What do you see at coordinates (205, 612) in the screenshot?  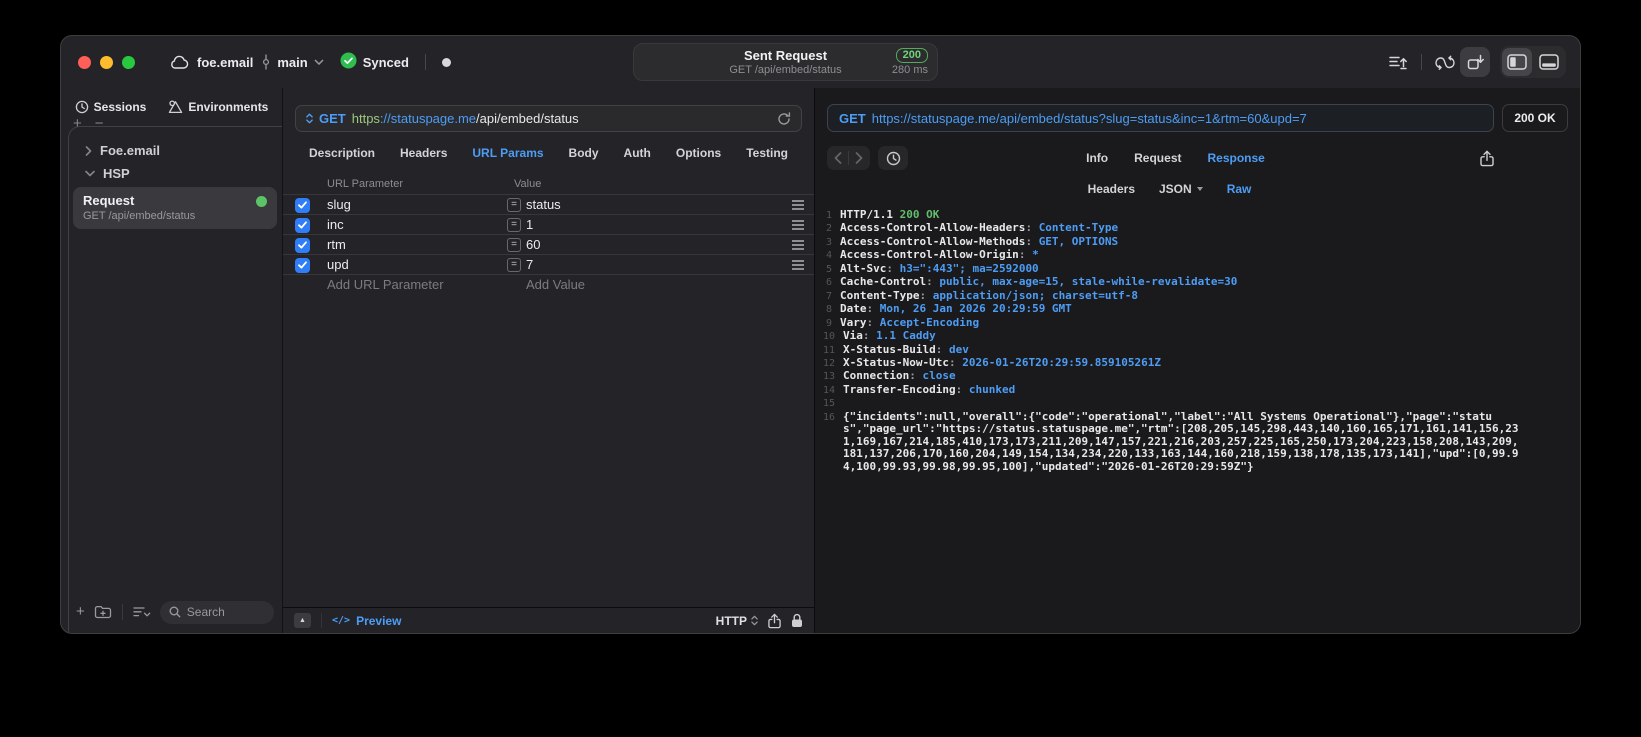 I see `search-placeholder: Search` at bounding box center [205, 612].